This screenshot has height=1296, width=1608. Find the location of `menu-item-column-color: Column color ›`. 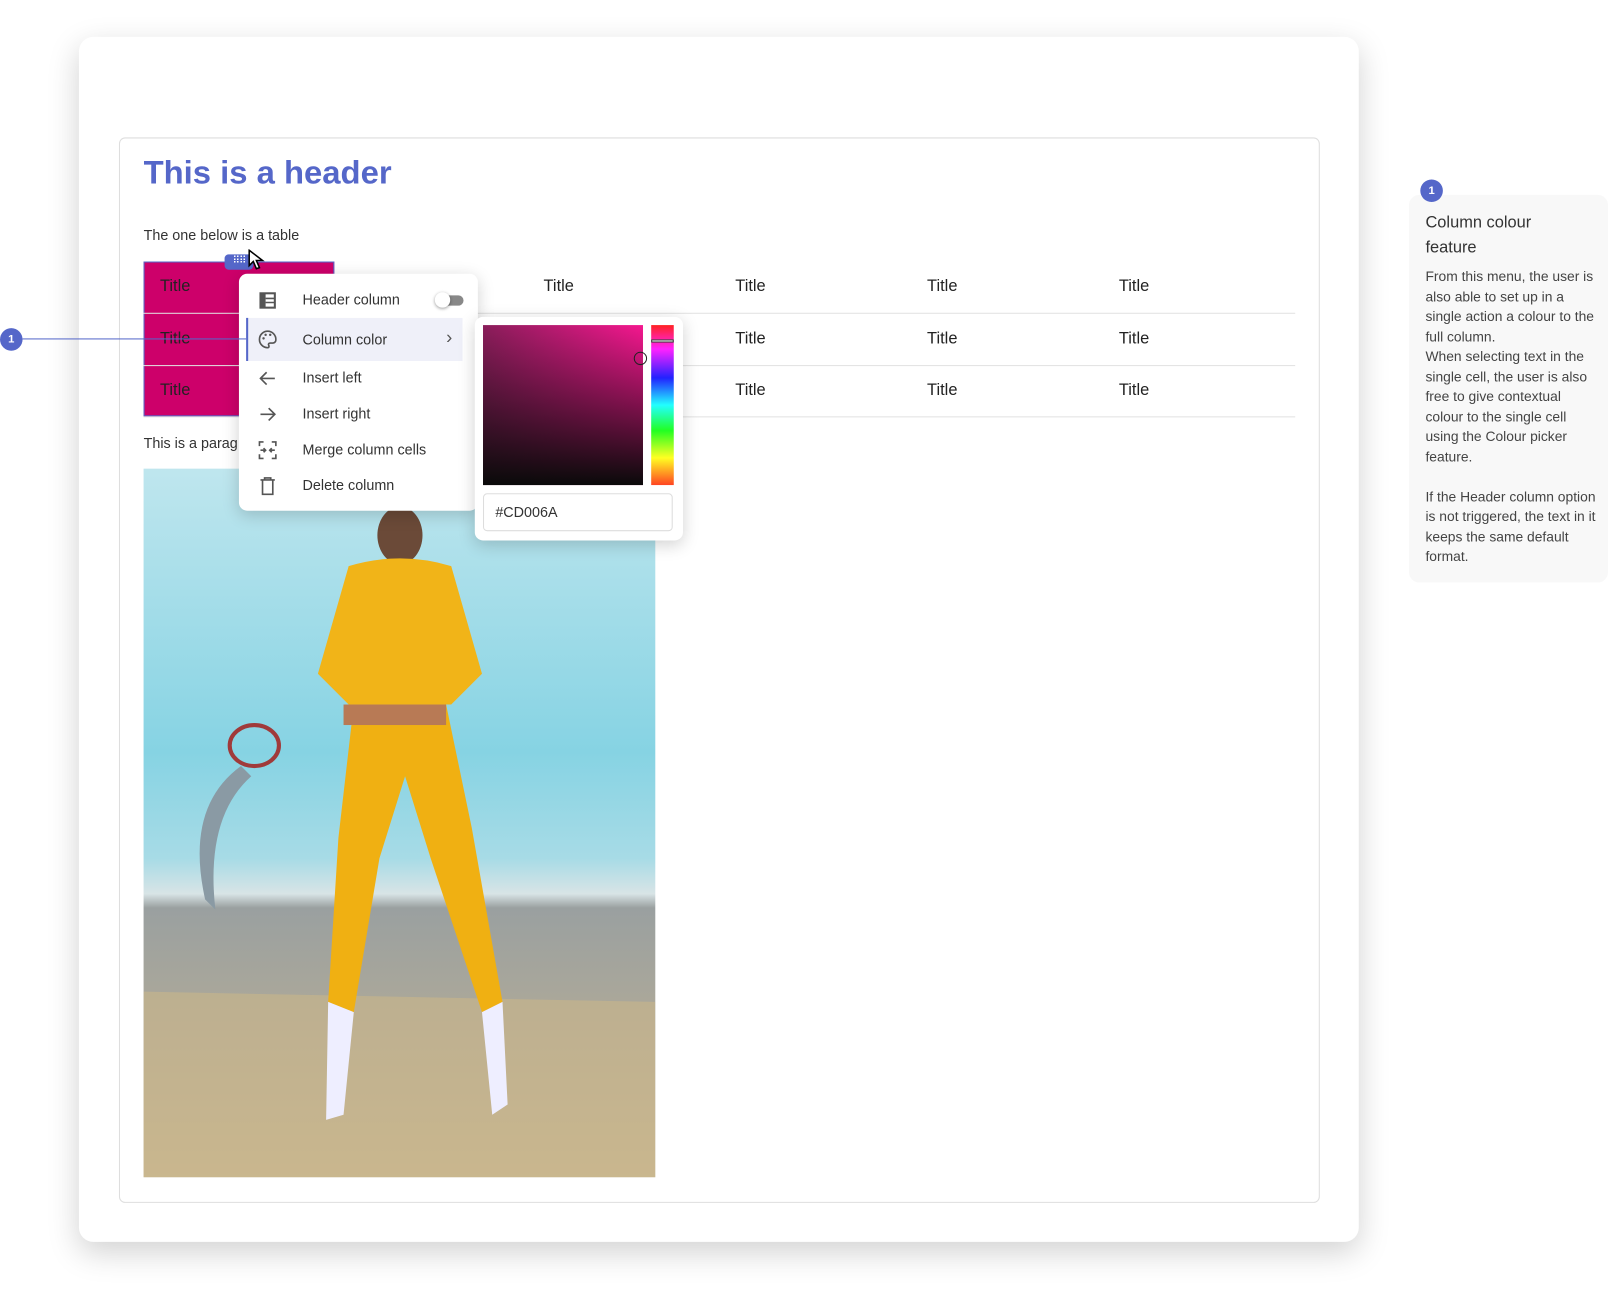

menu-item-column-color: Column color › is located at coordinates (355, 339).